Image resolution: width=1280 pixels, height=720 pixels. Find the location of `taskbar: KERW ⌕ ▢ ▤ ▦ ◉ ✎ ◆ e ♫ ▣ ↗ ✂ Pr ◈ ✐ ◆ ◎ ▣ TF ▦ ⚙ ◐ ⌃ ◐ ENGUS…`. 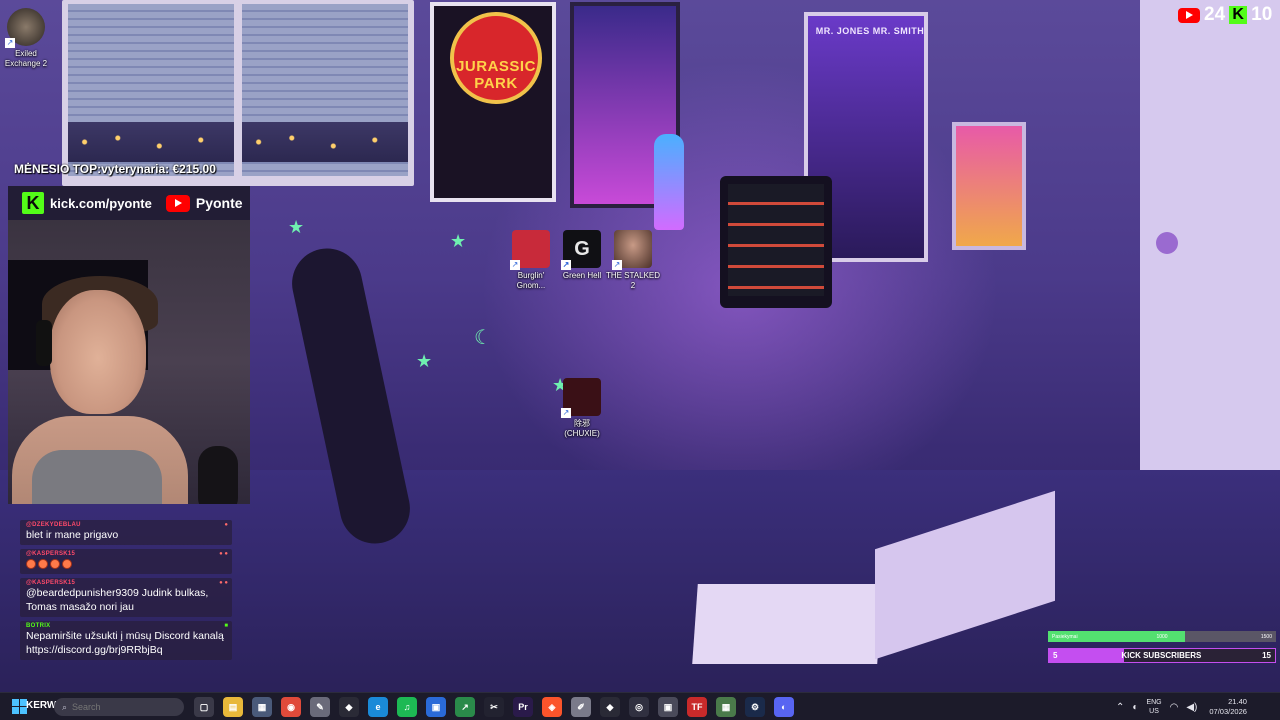

taskbar: KERW ⌕ ▢ ▤ ▦ ◉ ✎ ◆ e ♫ ▣ ↗ ✂ Pr ◈ ✐ ◆ ◎ ▣ TF ▦ ⚙ ◐ ⌃ ◐ ENGUS… is located at coordinates (640, 706).